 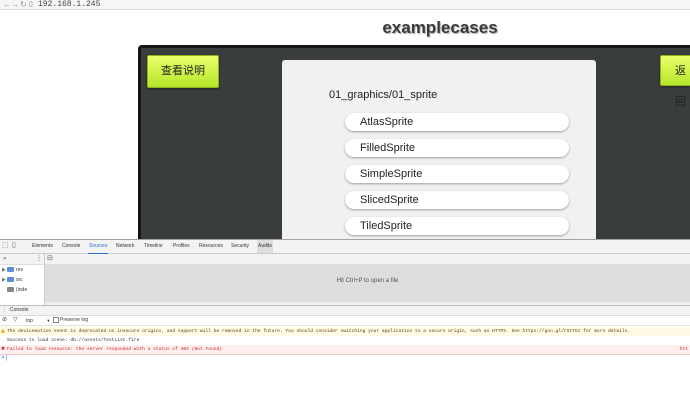 What do you see at coordinates (29, 321) in the screenshot?
I see `context-select-value: top` at bounding box center [29, 321].